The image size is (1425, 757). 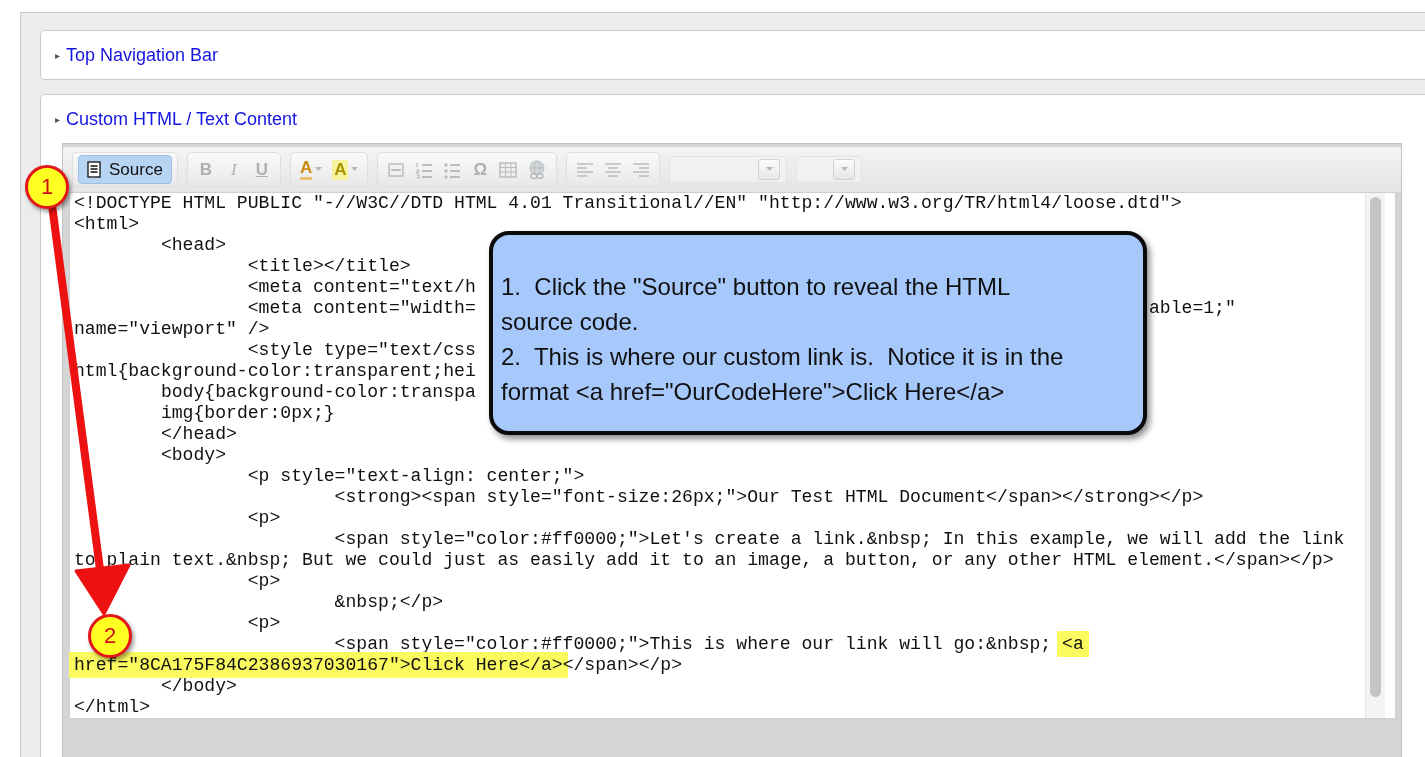 I want to click on code-text: <strong><span style="font-size:26px;">Our Test HTML Document</span></strong></p>, so click(x=769, y=497).